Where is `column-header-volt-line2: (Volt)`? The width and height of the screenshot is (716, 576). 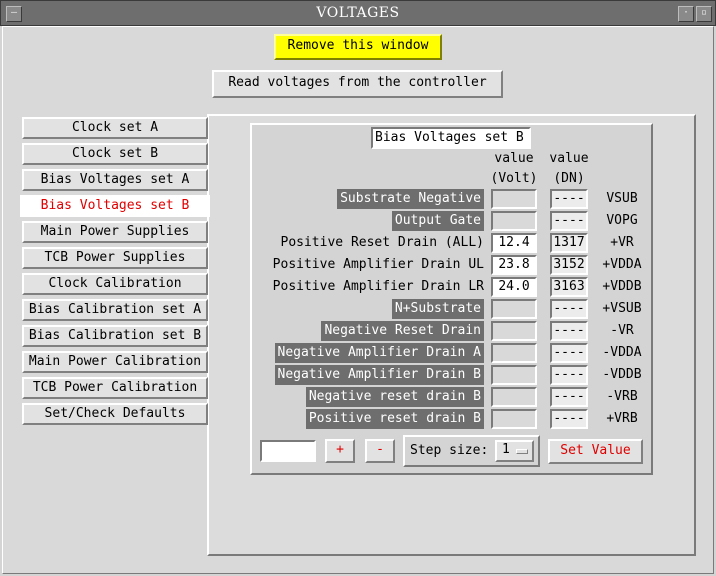 column-header-volt-line2: (Volt) is located at coordinates (514, 178).